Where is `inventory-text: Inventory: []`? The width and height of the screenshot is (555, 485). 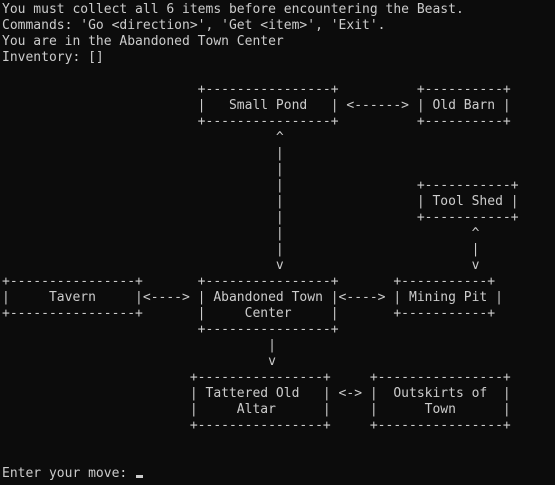 inventory-text: Inventory: [] is located at coordinates (53, 57).